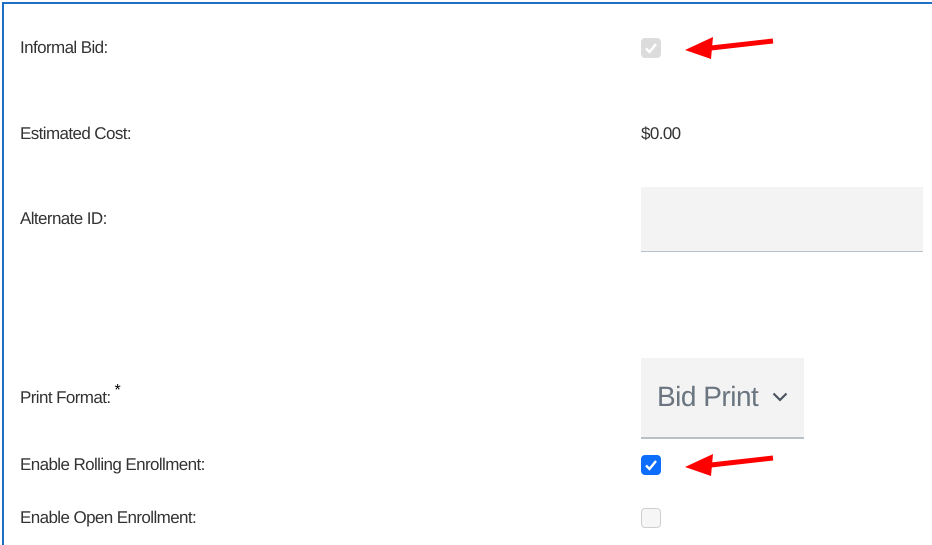 This screenshot has width=932, height=545. Describe the element at coordinates (63, 218) in the screenshot. I see `field-label: Alternate ID:` at that location.